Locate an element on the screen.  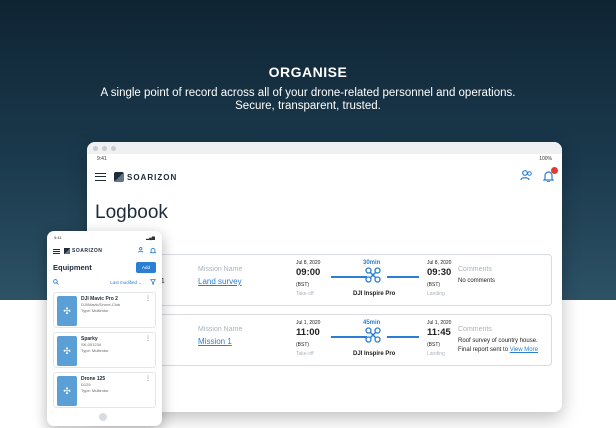
notification-badge is located at coordinates (554, 170).